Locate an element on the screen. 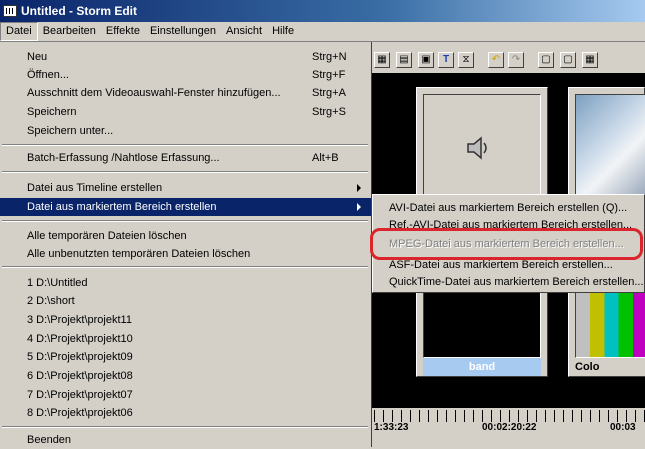  recent-file-5: 5 D:\Projekt\projekt09 is located at coordinates (185, 357).